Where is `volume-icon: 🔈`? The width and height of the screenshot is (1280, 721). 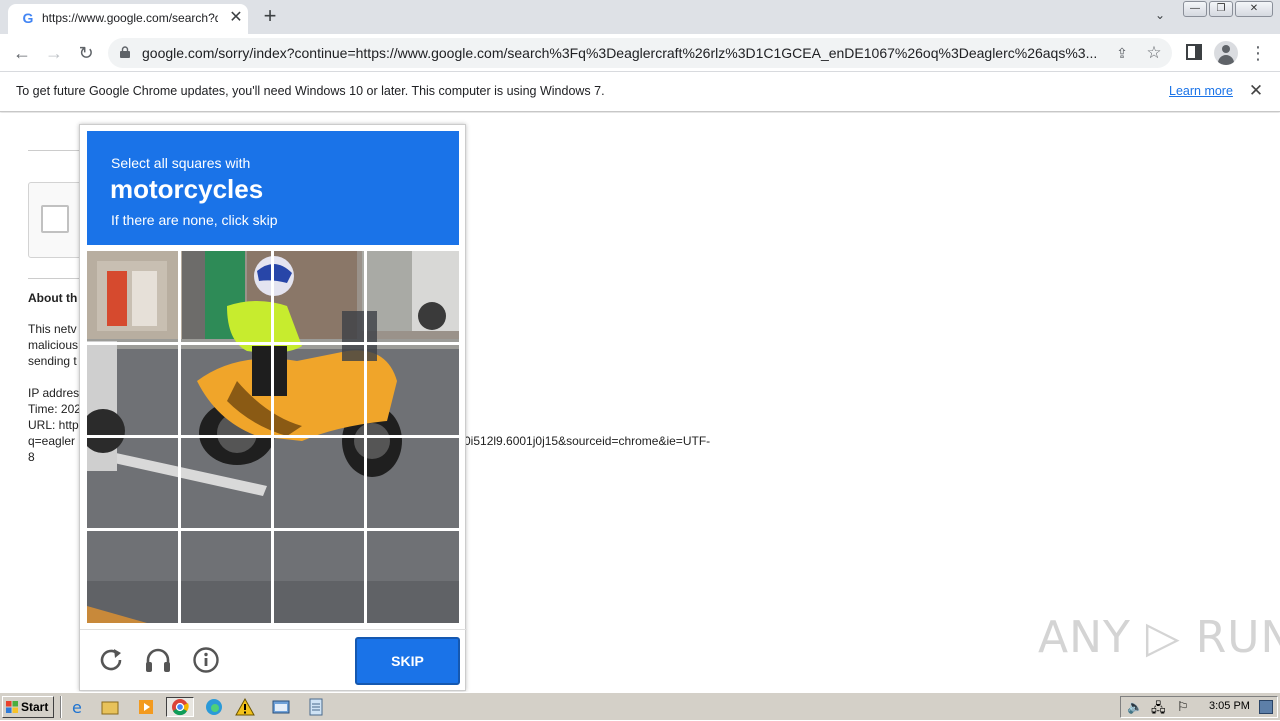
volume-icon: 🔈 is located at coordinates (1135, 707).